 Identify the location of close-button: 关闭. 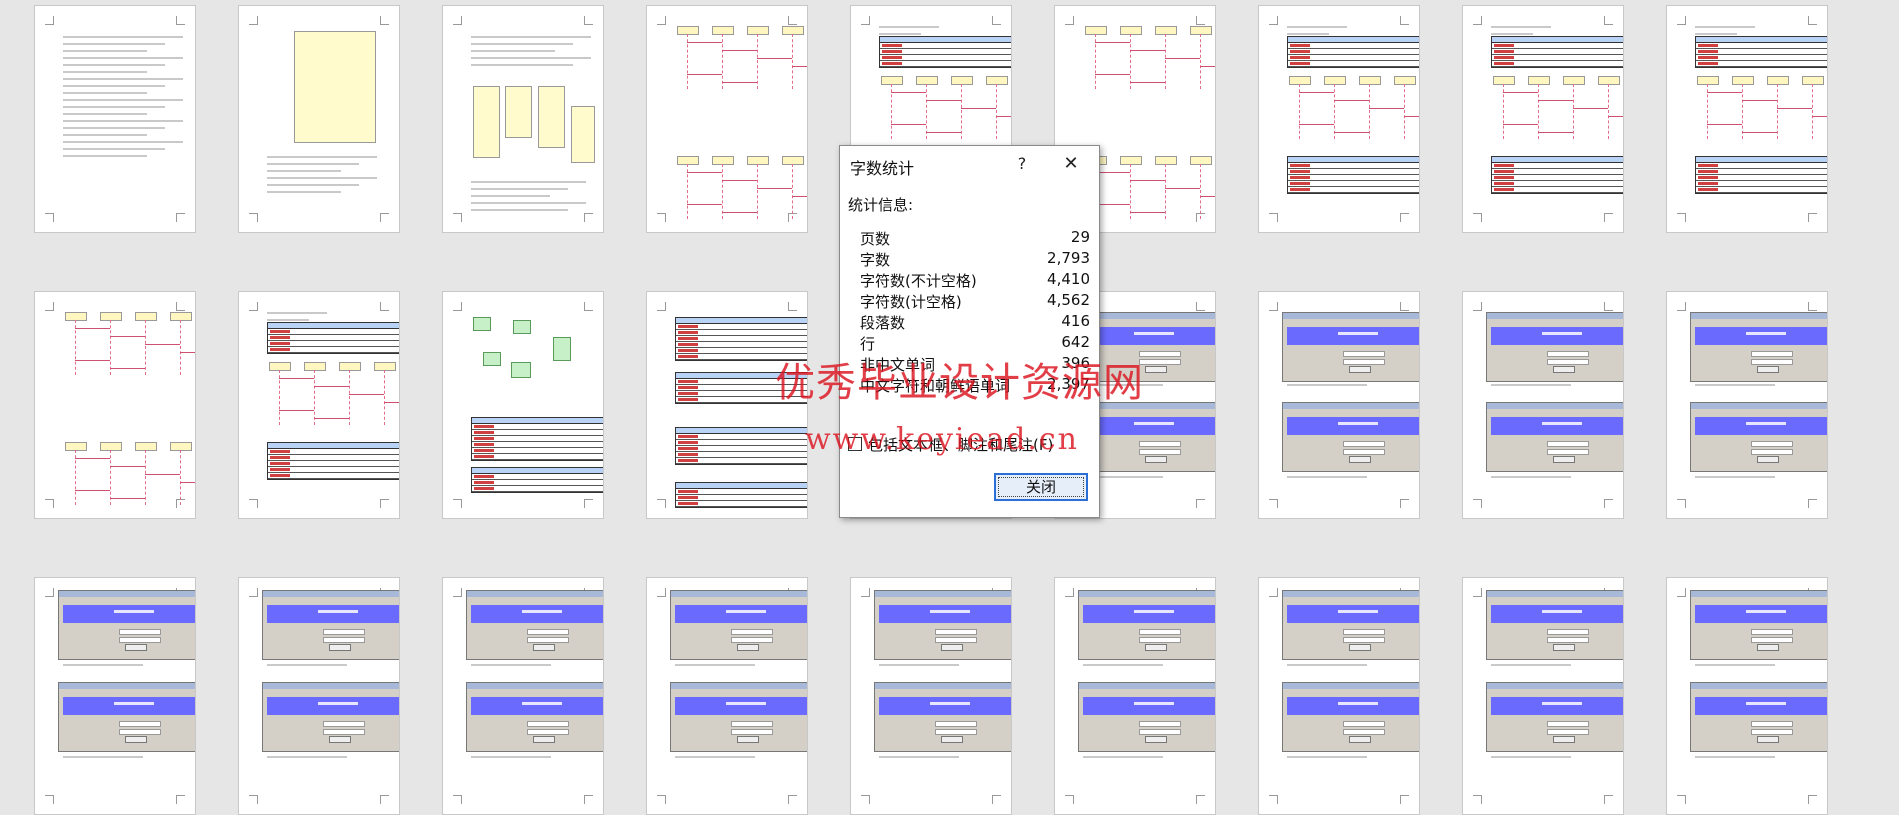
(1041, 487).